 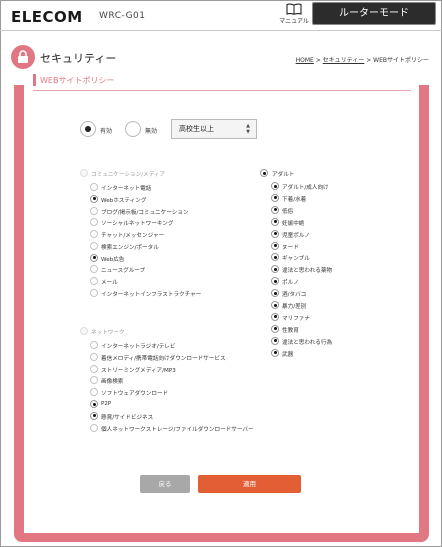 What do you see at coordinates (264, 173) in the screenshot?
I see `group-radio-adult` at bounding box center [264, 173].